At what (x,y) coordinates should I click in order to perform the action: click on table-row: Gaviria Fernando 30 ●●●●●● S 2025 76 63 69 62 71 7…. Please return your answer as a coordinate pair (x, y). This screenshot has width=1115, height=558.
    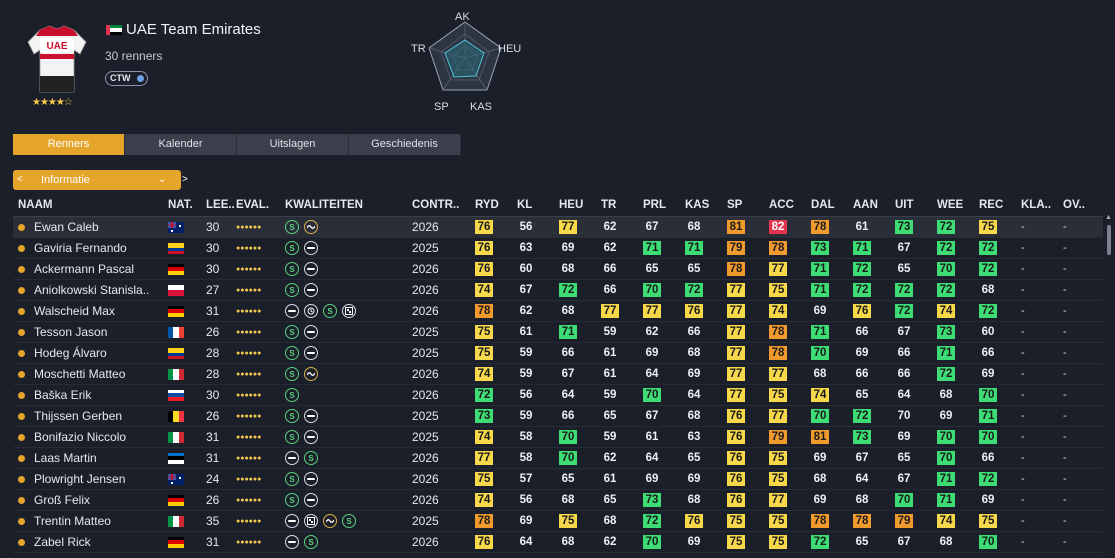
    Looking at the image, I should click on (558, 248).